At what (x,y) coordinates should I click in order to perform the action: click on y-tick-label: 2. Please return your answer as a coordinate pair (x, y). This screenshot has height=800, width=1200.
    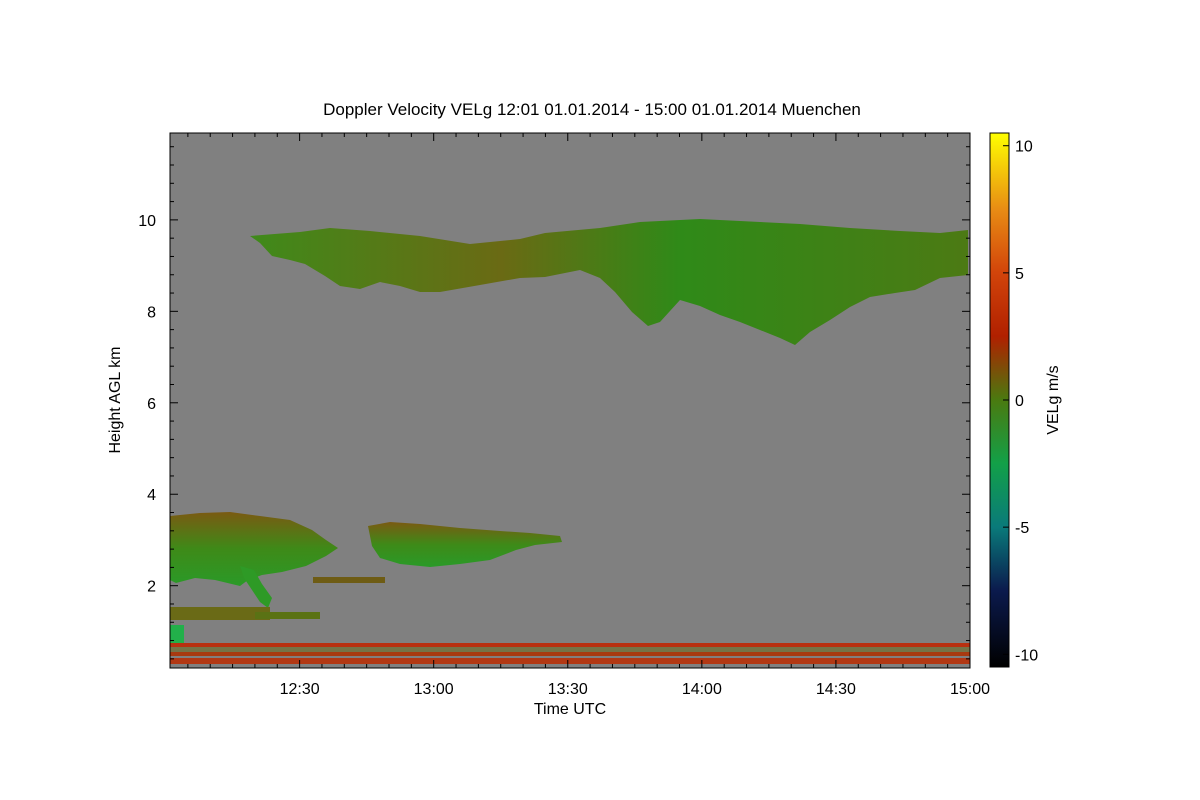
    Looking at the image, I should click on (151, 587).